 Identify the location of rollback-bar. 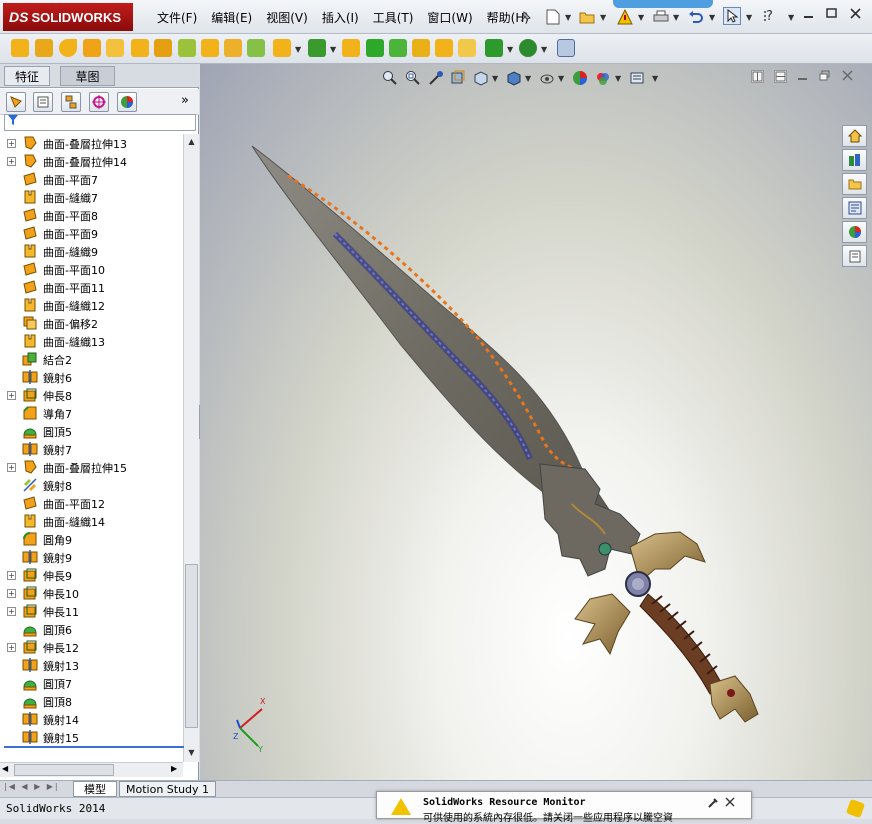
(94, 747).